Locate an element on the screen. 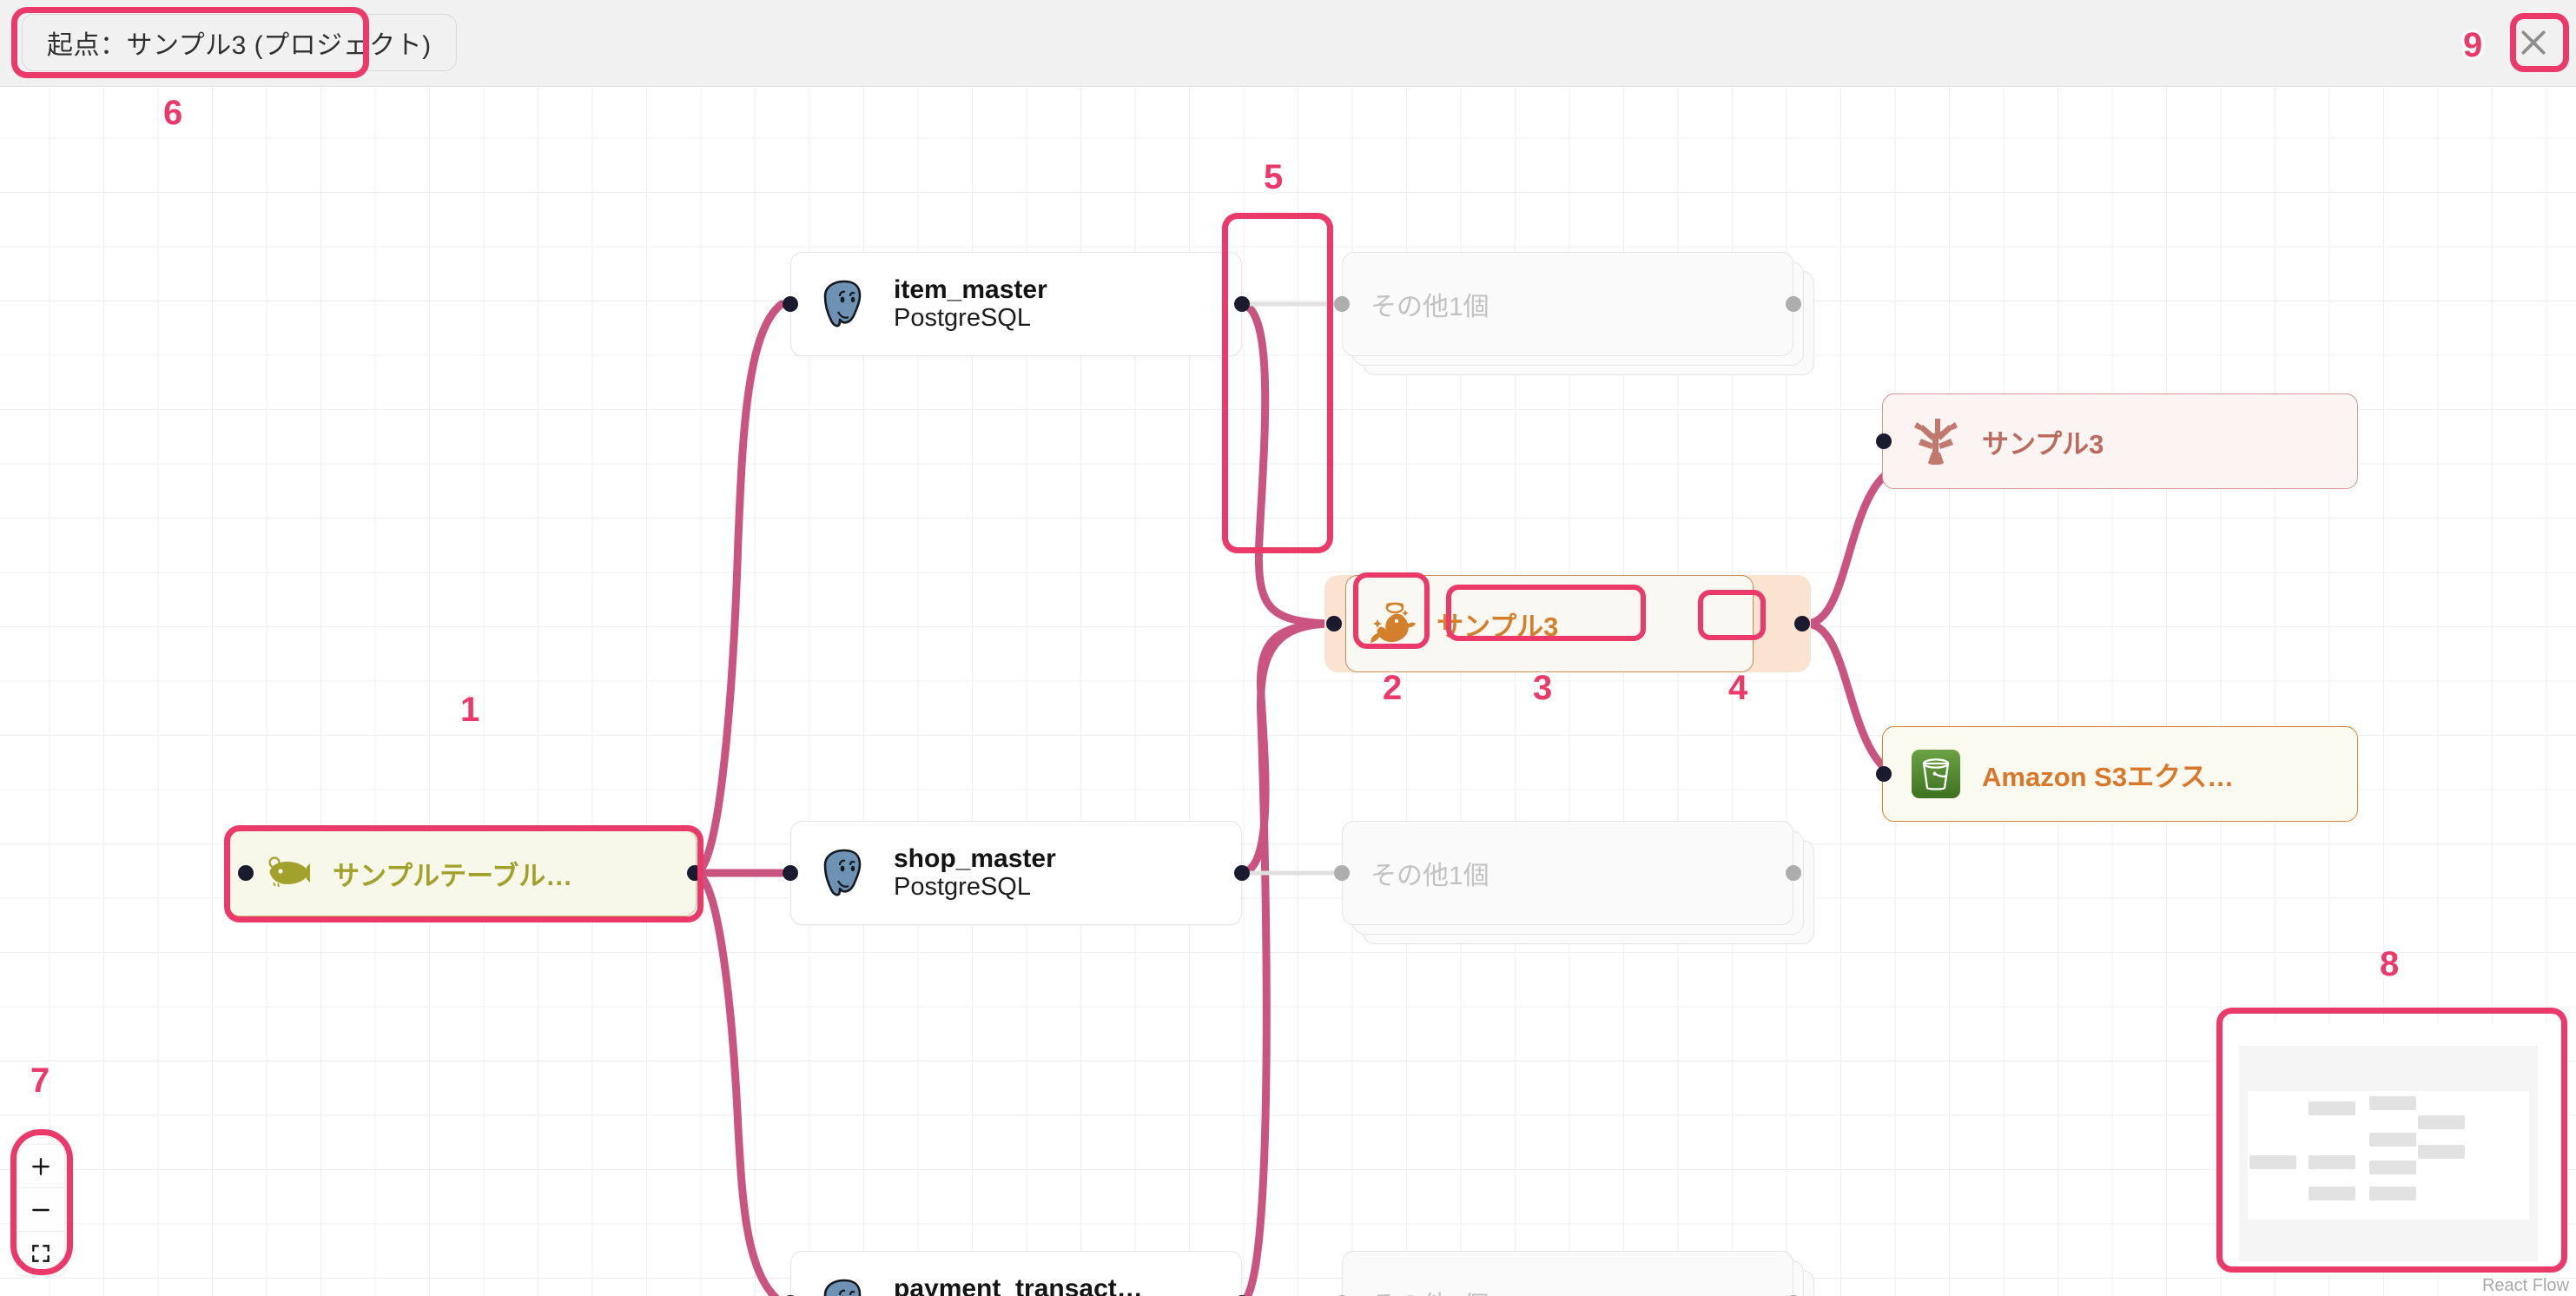 The width and height of the screenshot is (2576, 1296). db-node-item-master: item_master PostgreSQL is located at coordinates (1016, 304).